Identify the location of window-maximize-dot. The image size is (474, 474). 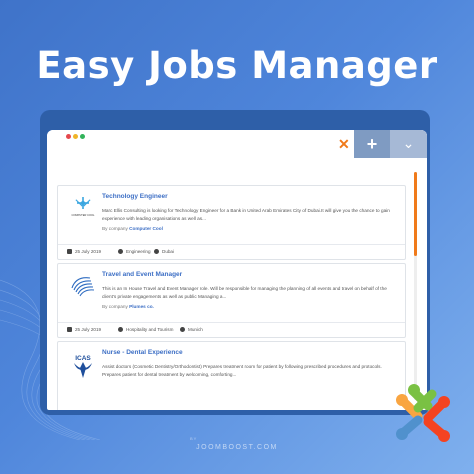
(82, 136).